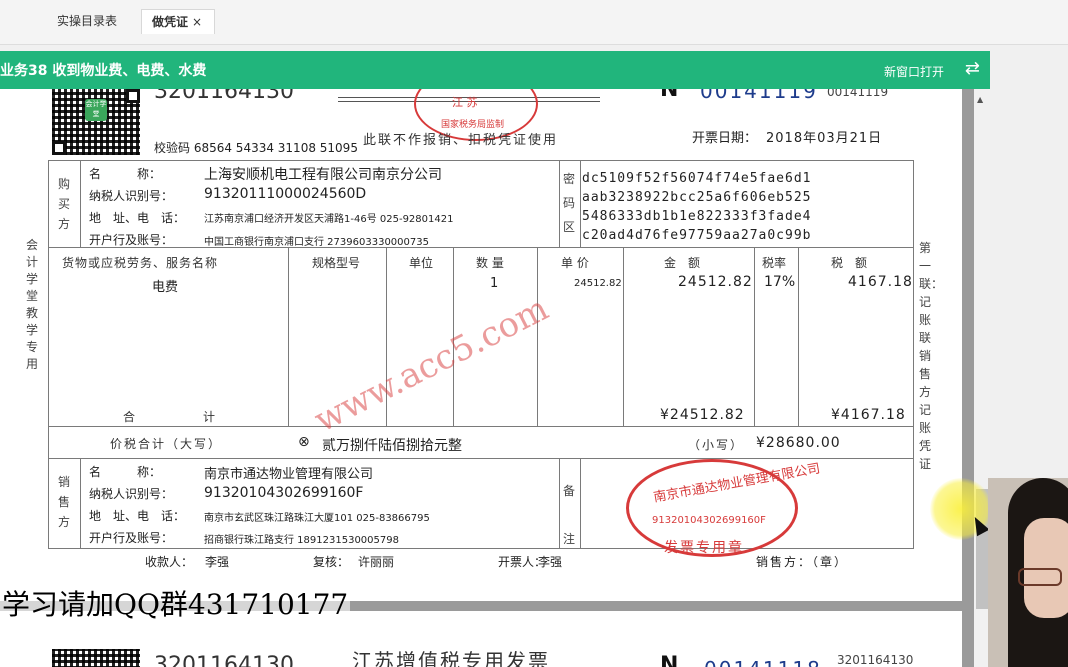 Image resolution: width=1068 pixels, height=667 pixels. I want to click on col-price-header: 单 价, so click(575, 263).